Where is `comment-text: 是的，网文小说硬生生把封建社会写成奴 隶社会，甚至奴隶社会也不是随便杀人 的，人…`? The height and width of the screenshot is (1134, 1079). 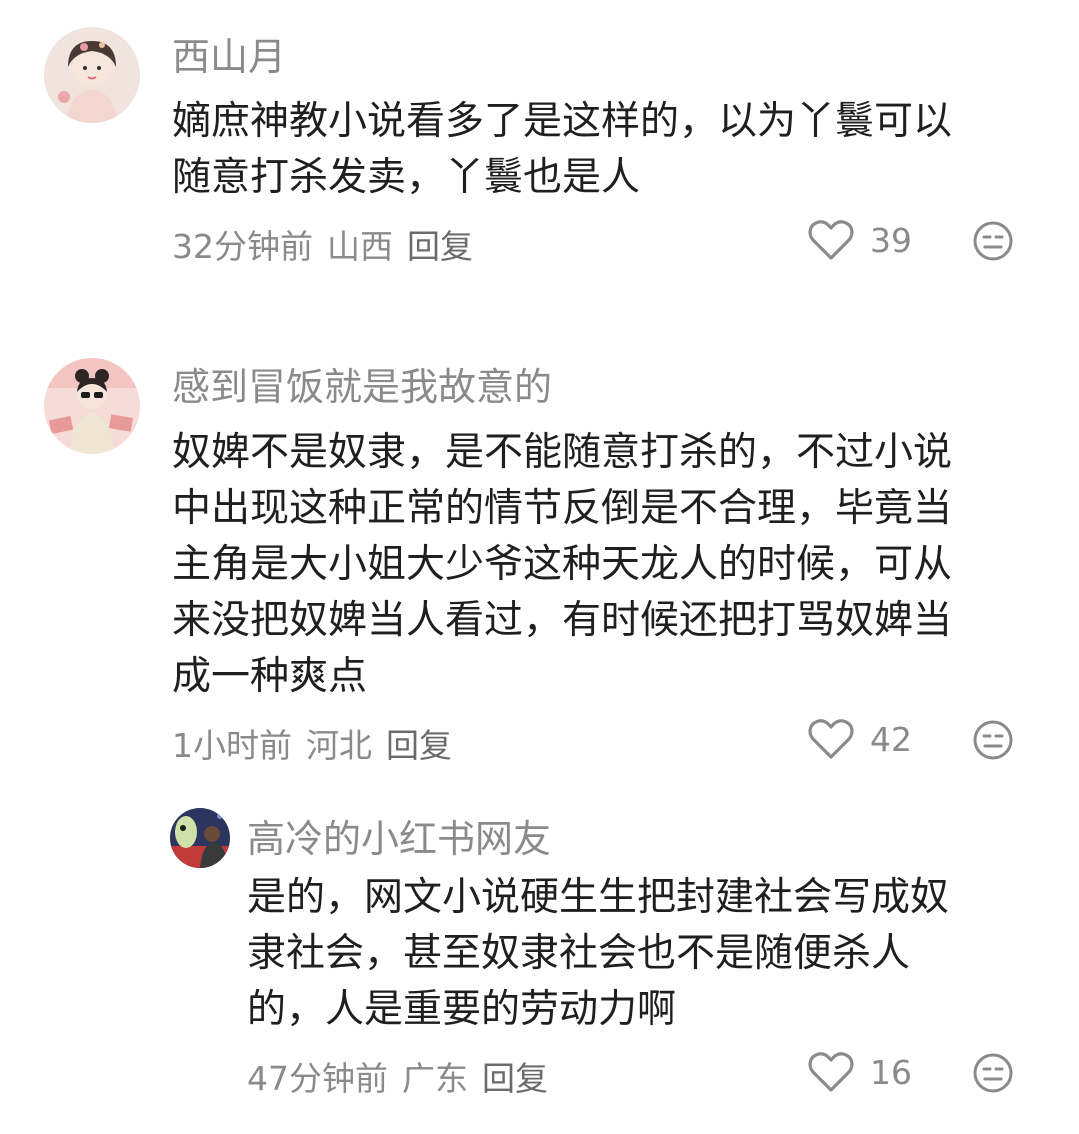 comment-text: 是的，网文小说硬生生把封建社会写成奴 隶社会，甚至奴隶社会也不是随便杀人 的，人… is located at coordinates (598, 954).